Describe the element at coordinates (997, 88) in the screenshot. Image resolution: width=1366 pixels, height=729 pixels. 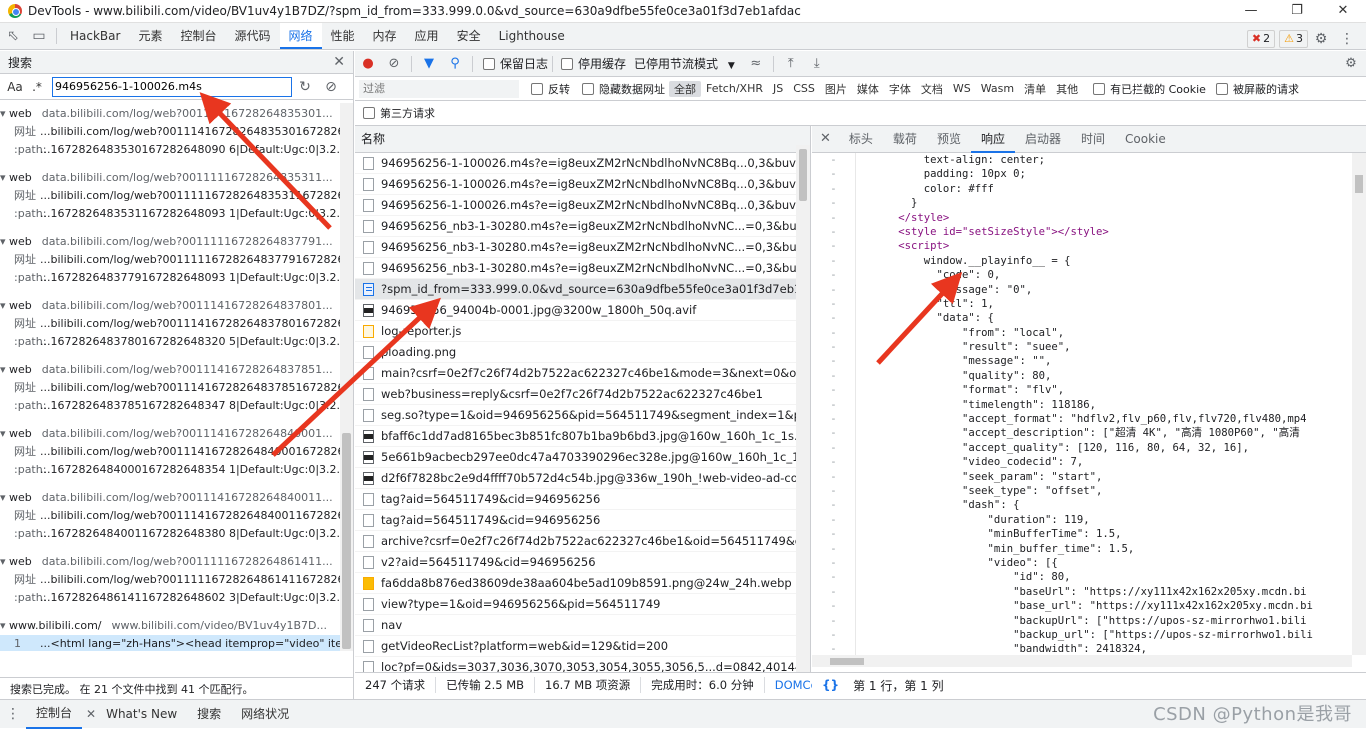
I see `filter-type-wasm: Wasm` at that location.